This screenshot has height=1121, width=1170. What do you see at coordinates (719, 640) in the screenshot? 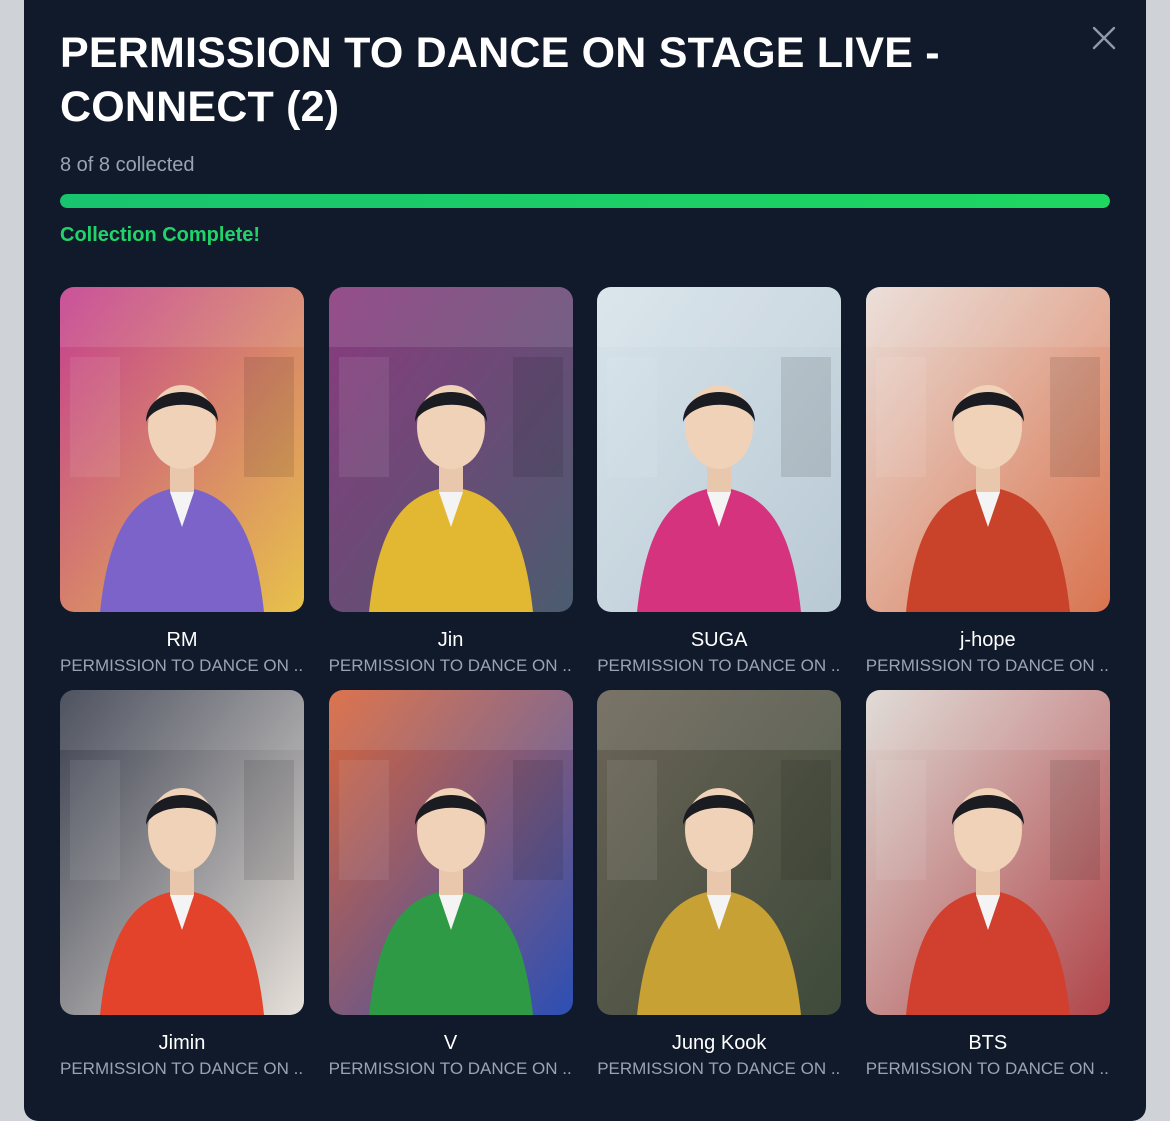
I see `photocard-name: SUGA` at bounding box center [719, 640].